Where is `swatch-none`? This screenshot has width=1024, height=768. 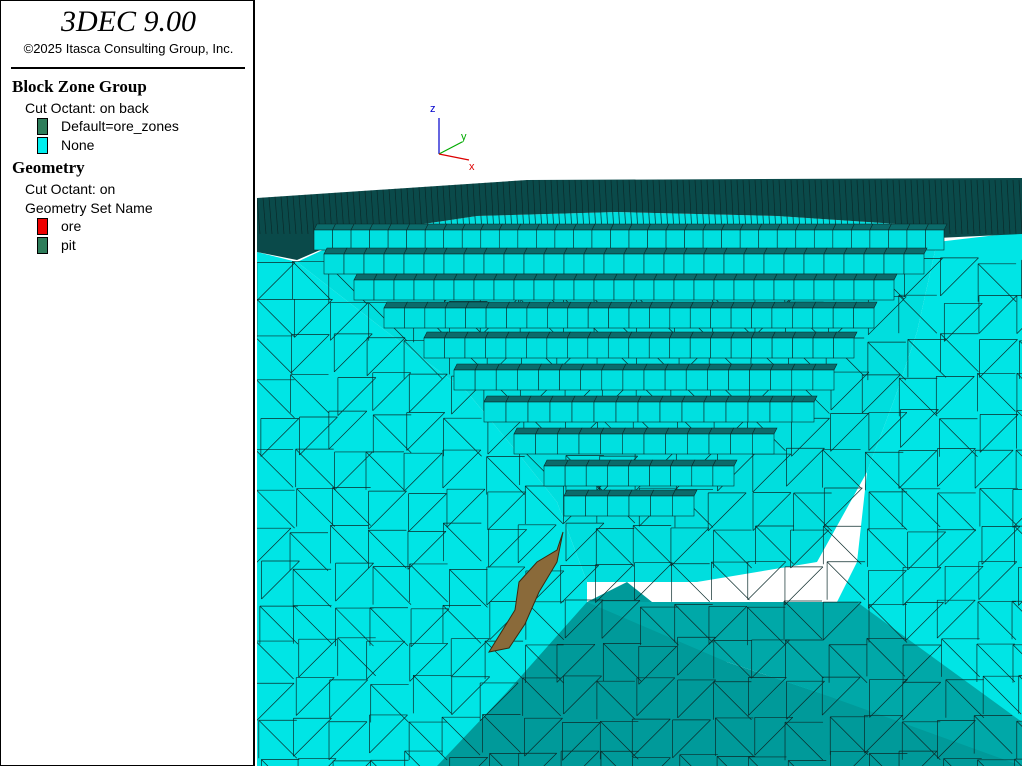 swatch-none is located at coordinates (42, 145).